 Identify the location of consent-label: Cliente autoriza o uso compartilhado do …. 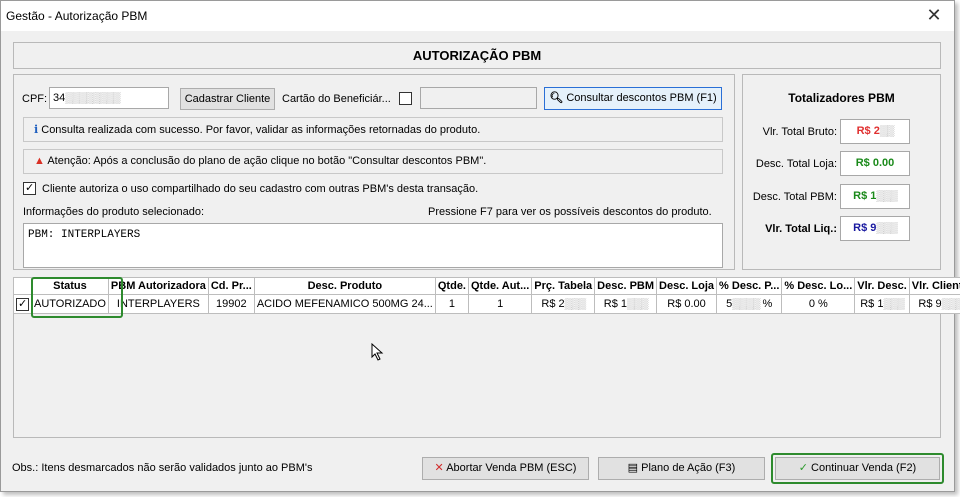
(260, 189).